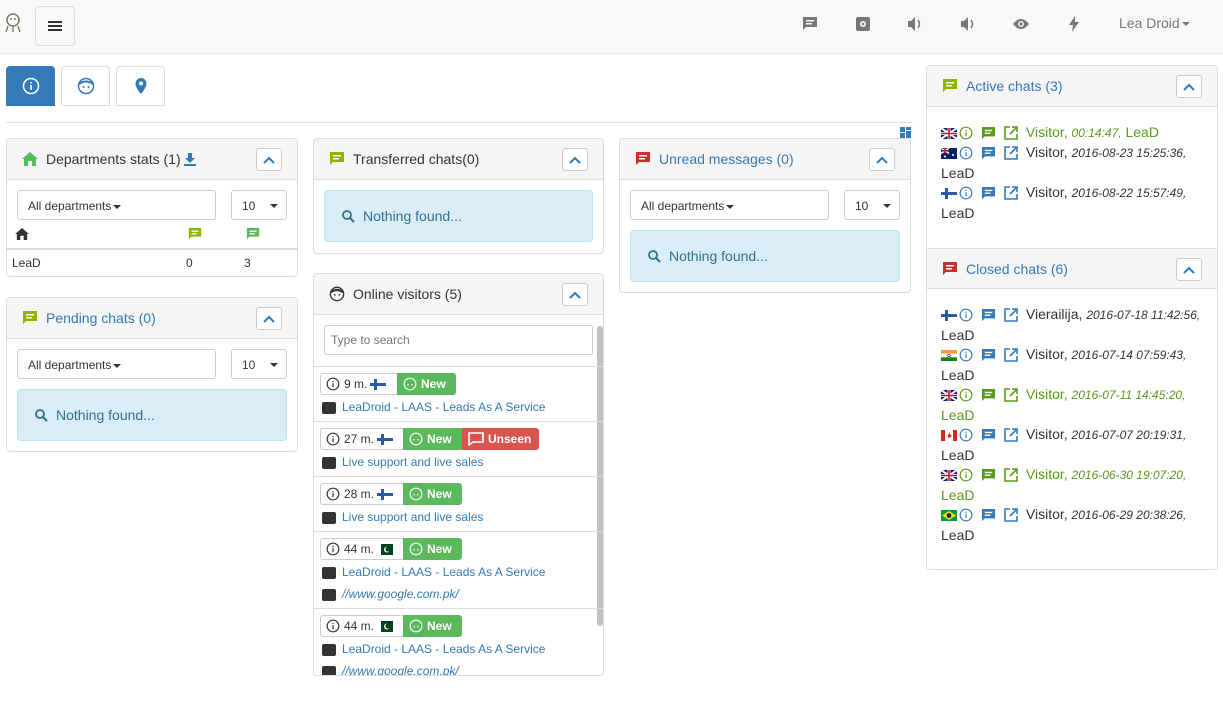 The height and width of the screenshot is (718, 1223). Describe the element at coordinates (152, 259) in the screenshot. I see `table-row: LeaD 0 3` at that location.